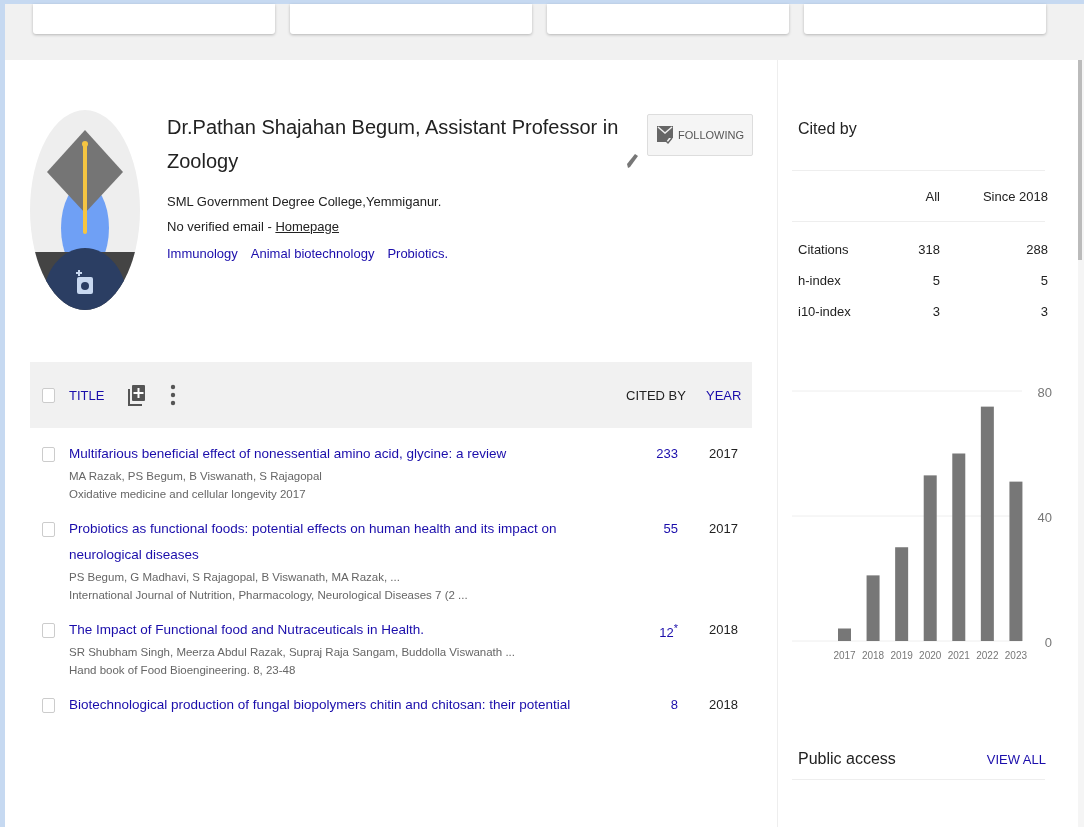 The width and height of the screenshot is (1084, 827). What do you see at coordinates (729, 395) in the screenshot?
I see `year-sort-link: YEAR` at bounding box center [729, 395].